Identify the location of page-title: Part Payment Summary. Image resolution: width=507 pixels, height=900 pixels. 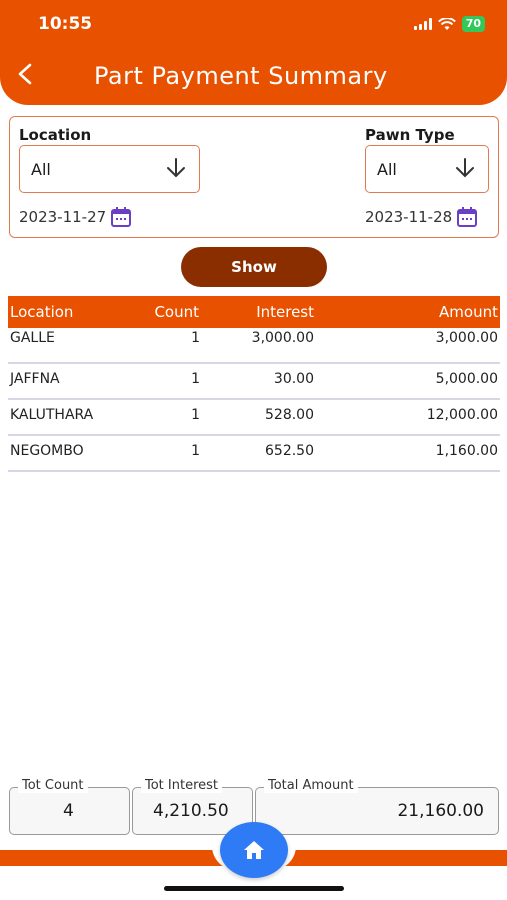
(241, 76).